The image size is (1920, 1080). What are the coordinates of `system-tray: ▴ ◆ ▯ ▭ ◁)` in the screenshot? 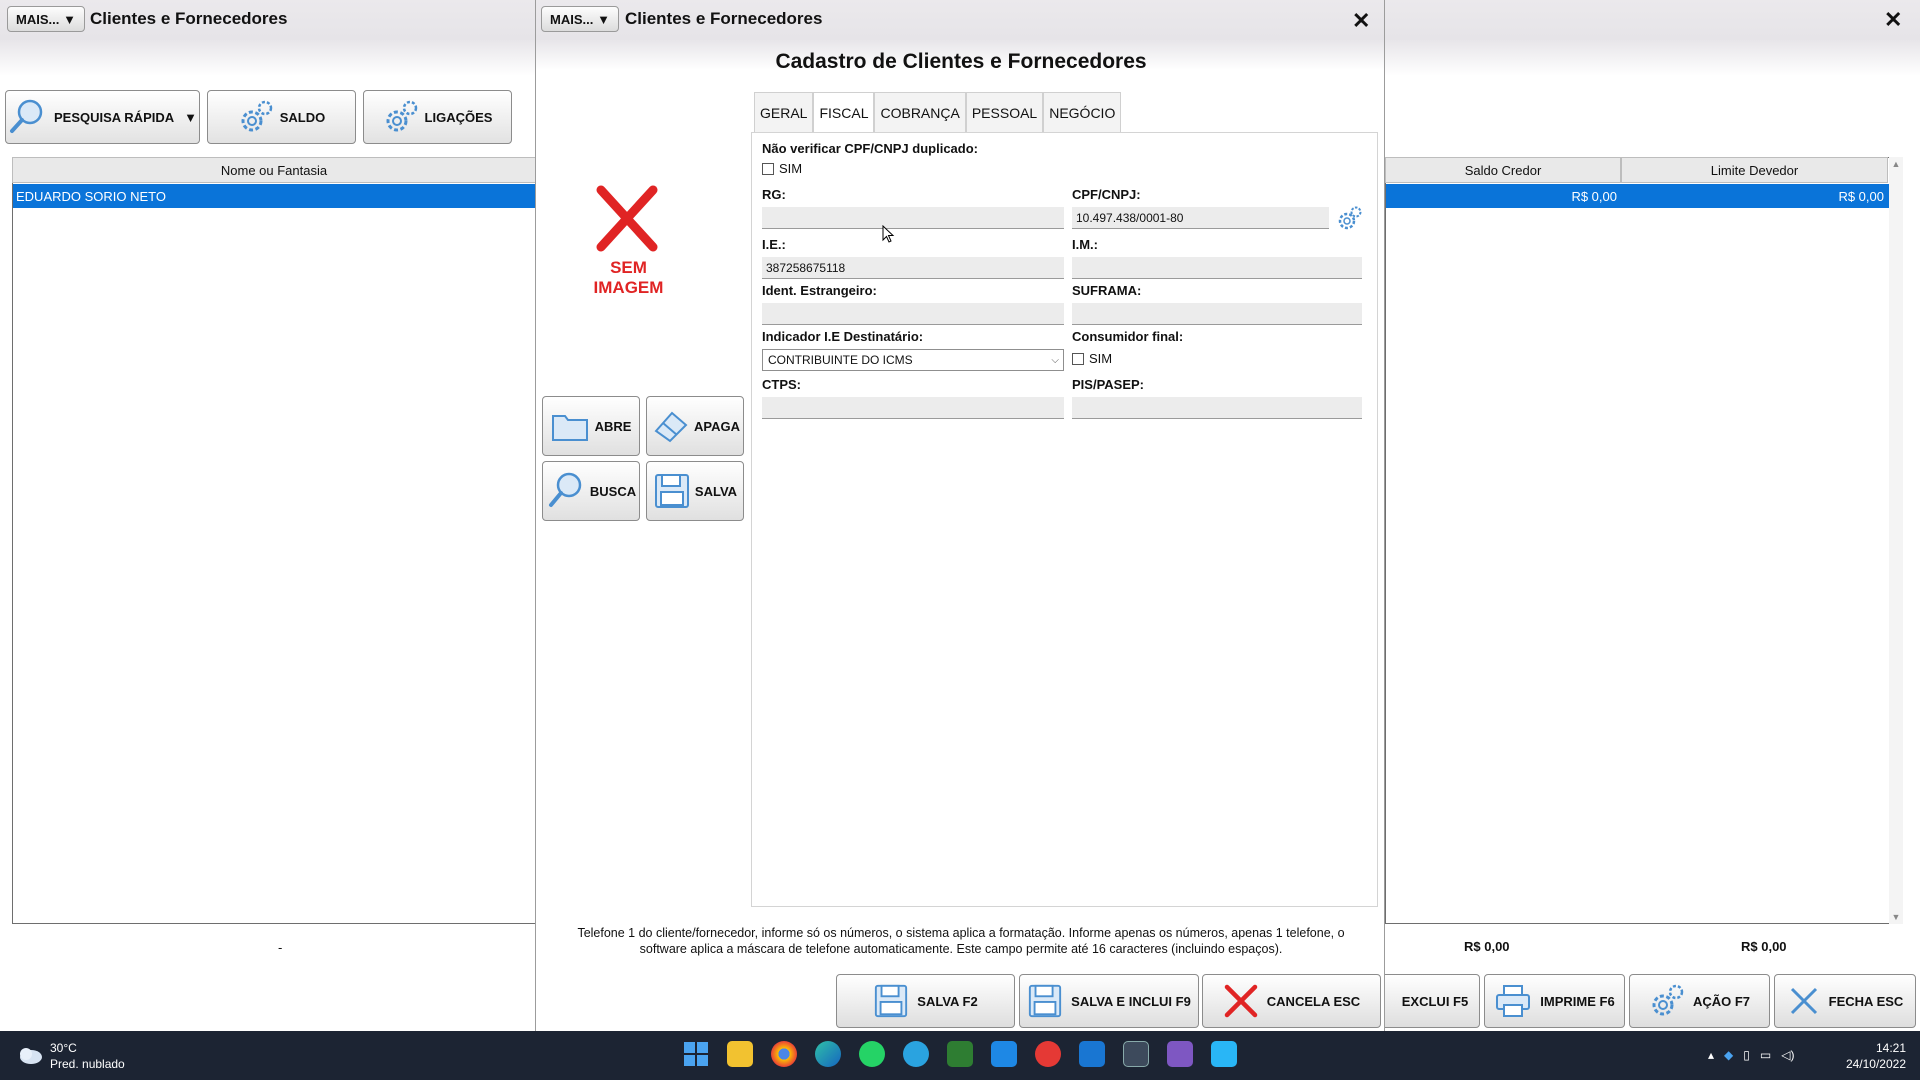 It's located at (1751, 1055).